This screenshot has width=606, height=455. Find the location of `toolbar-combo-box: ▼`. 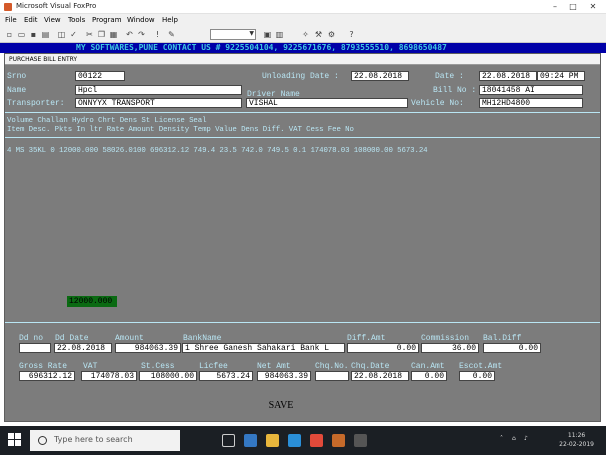

toolbar-combo-box: ▼ is located at coordinates (233, 34).